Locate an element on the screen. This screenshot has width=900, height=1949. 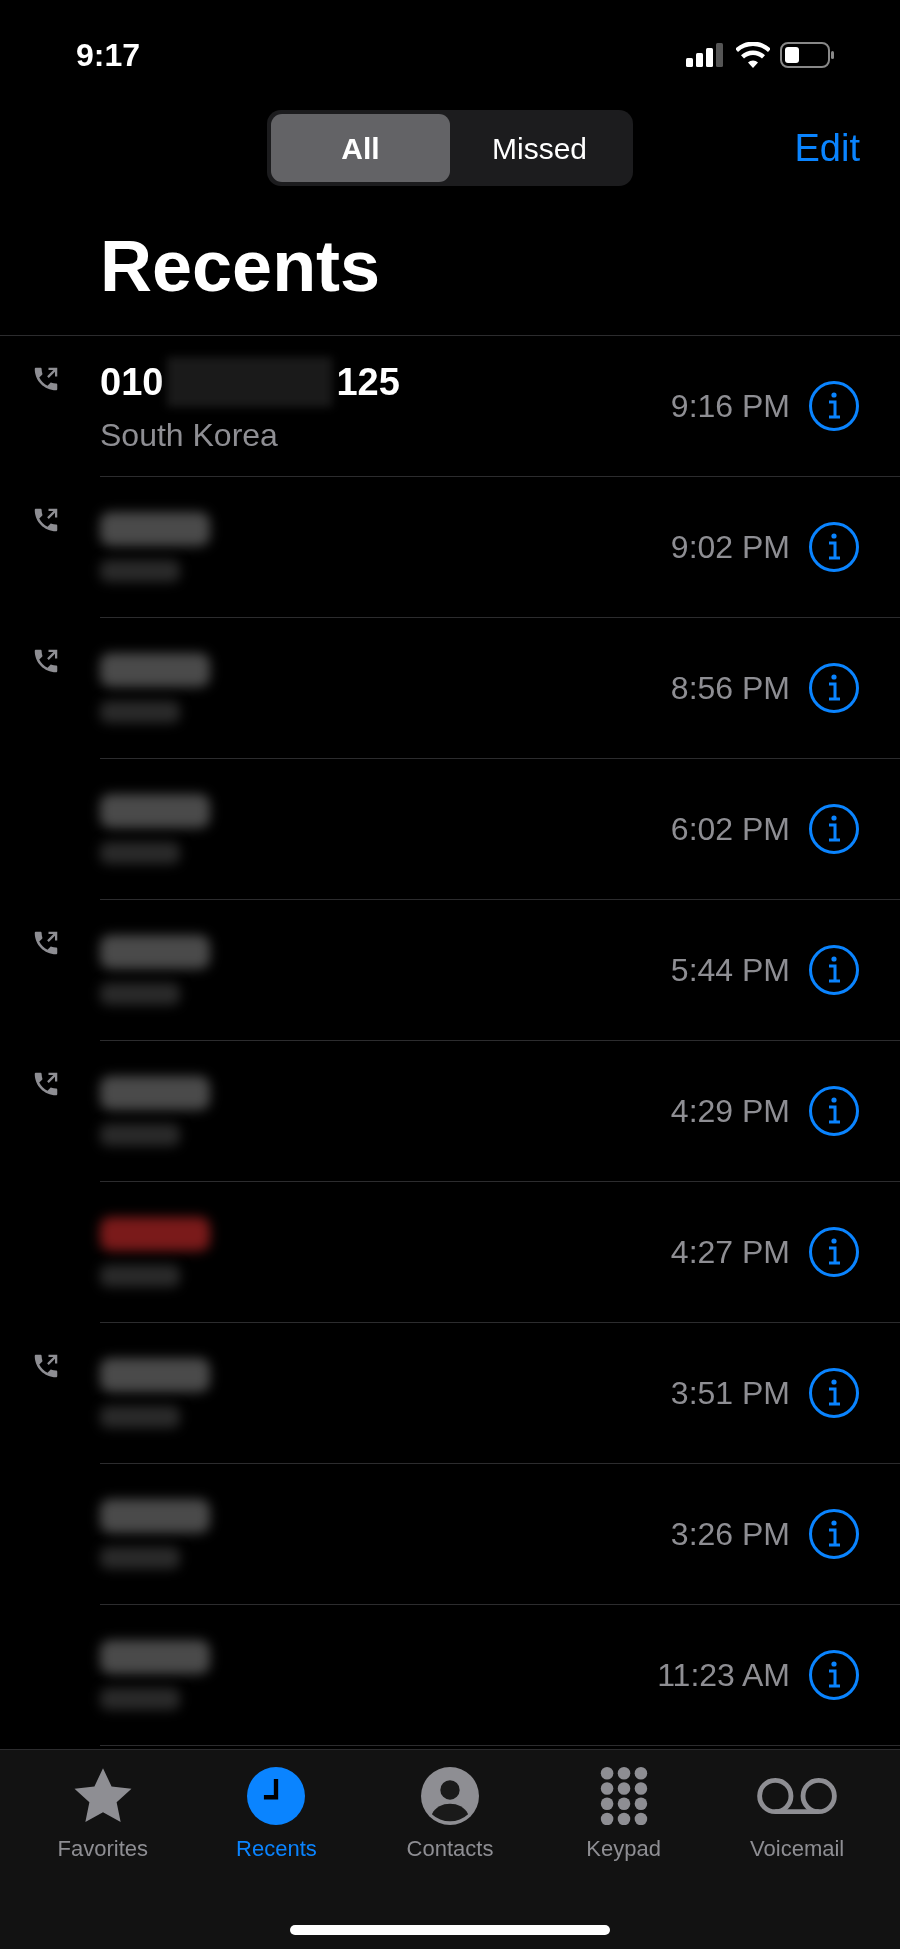
call-time: 9:16 PM is located at coordinates (730, 406).